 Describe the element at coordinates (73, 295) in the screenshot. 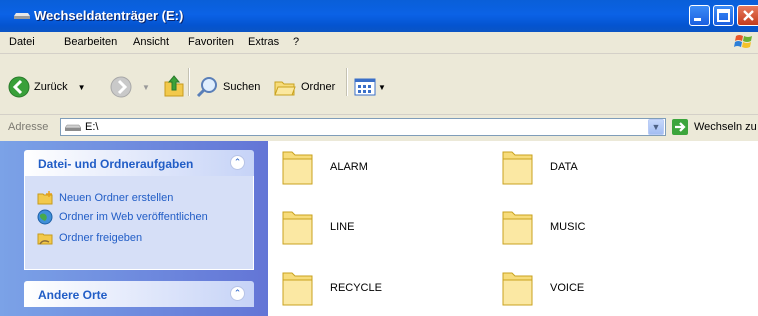

I see `other-places-title: Andere Orte` at that location.